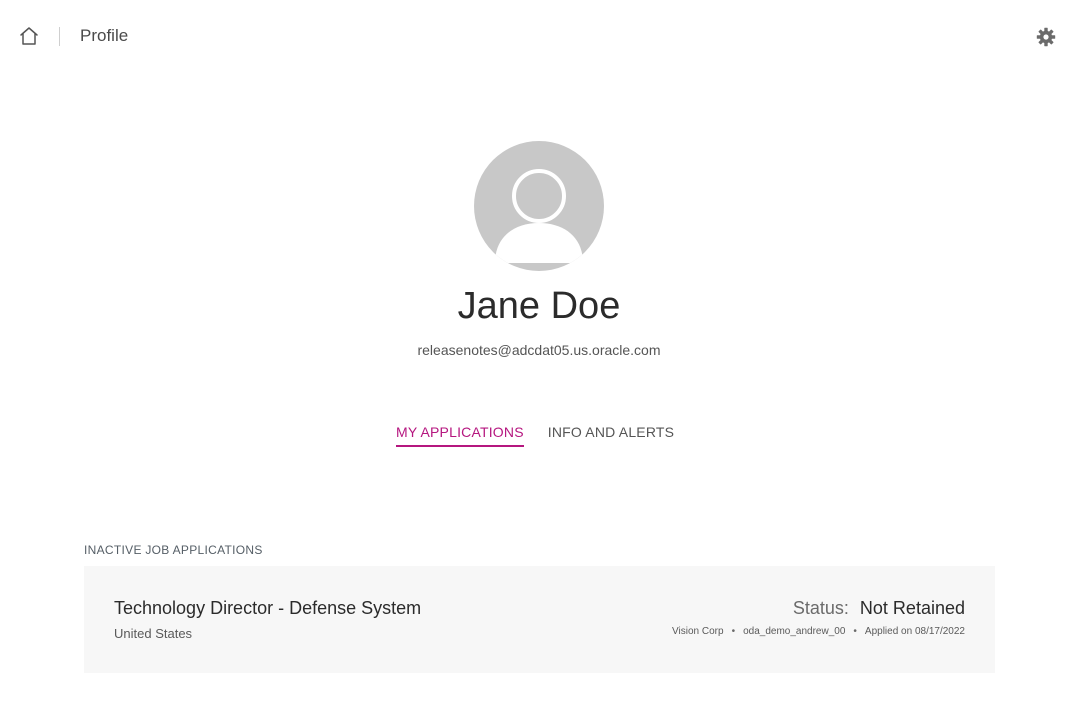  Describe the element at coordinates (539, 350) in the screenshot. I see `user-email: releasenotes@adcdat05.us.oracle.com` at that location.